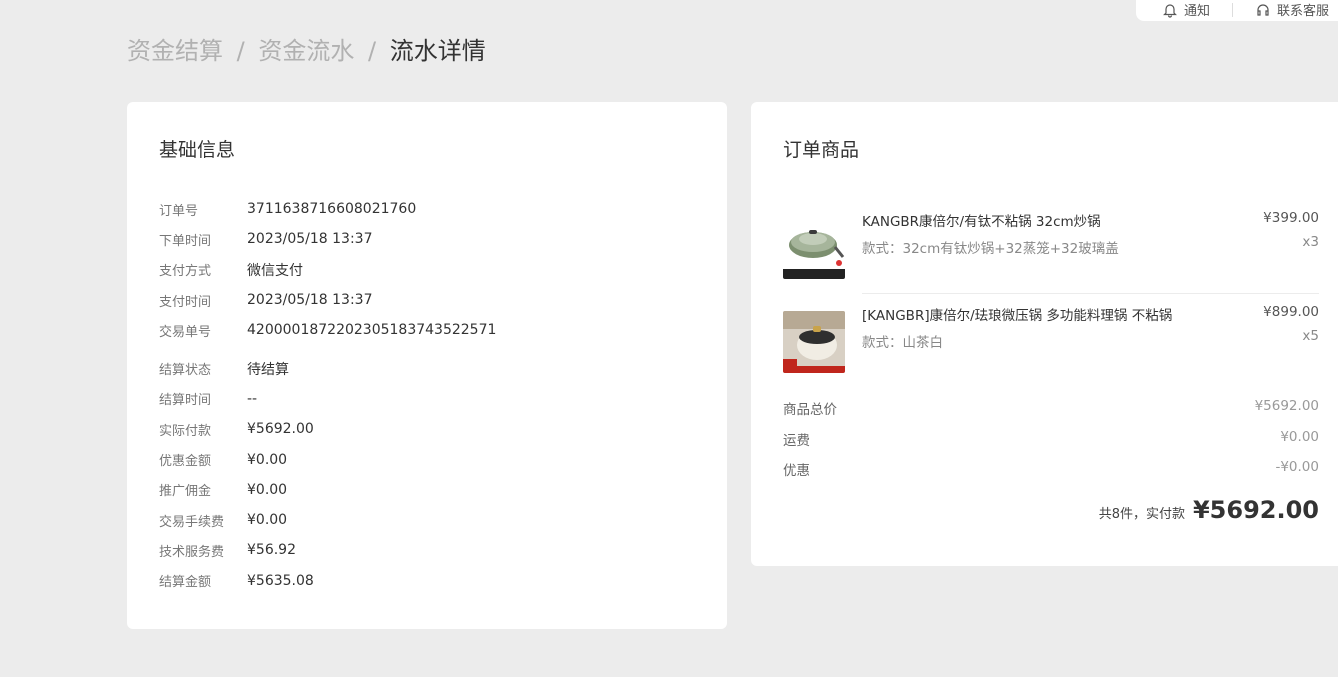  I want to click on breadcrumb-current: 流水详情, so click(437, 51).